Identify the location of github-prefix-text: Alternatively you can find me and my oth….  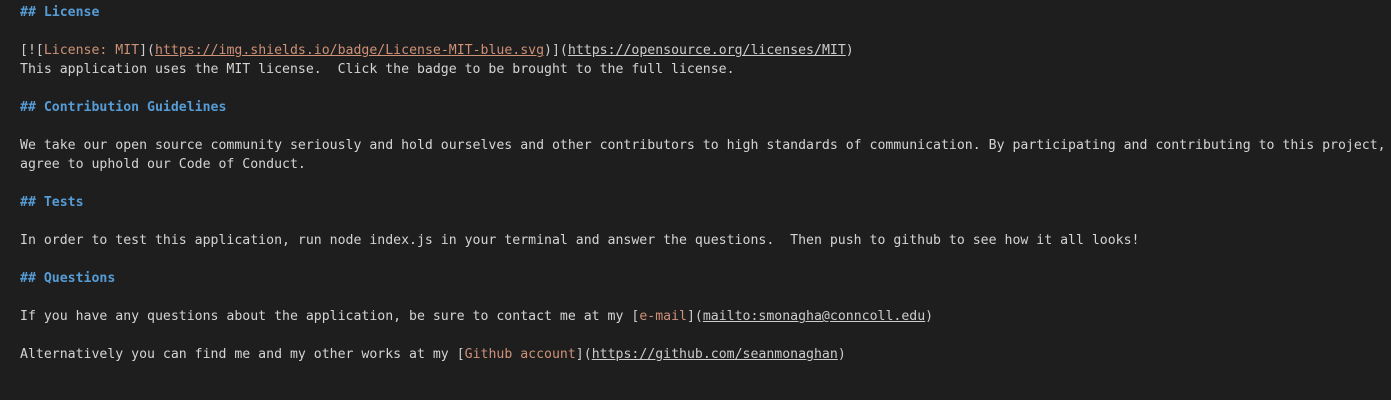
(238, 354).